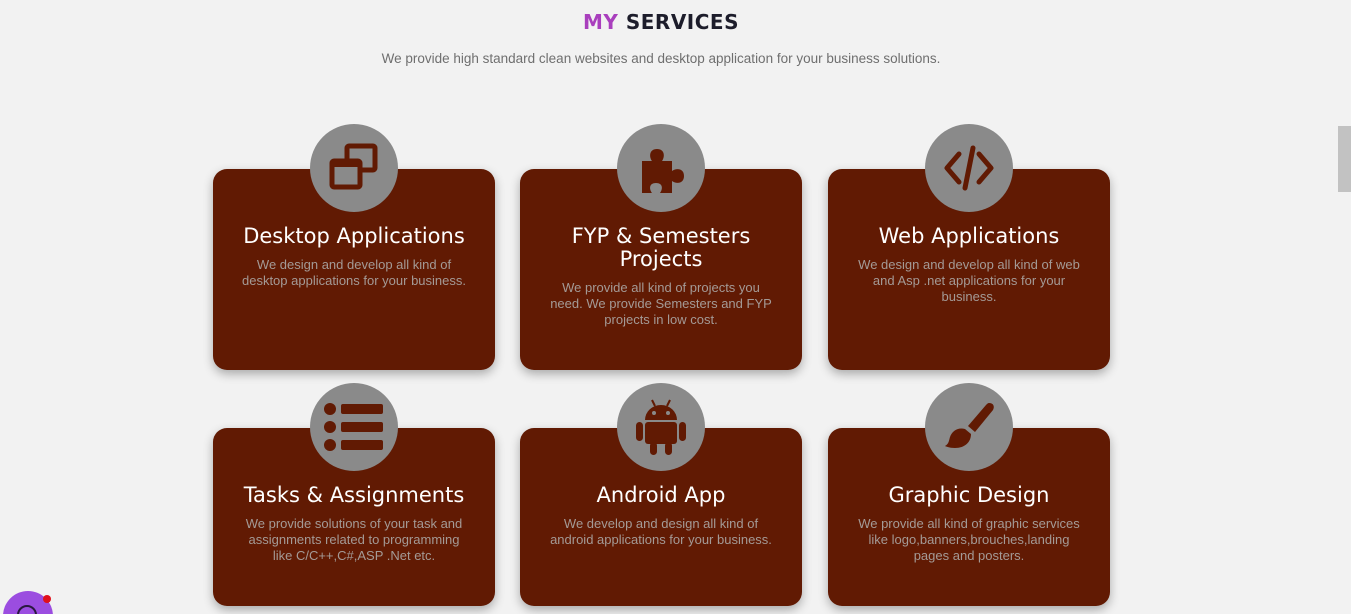 Image resolution: width=1351 pixels, height=614 pixels. I want to click on section-title-main: SERVICES, so click(682, 22).